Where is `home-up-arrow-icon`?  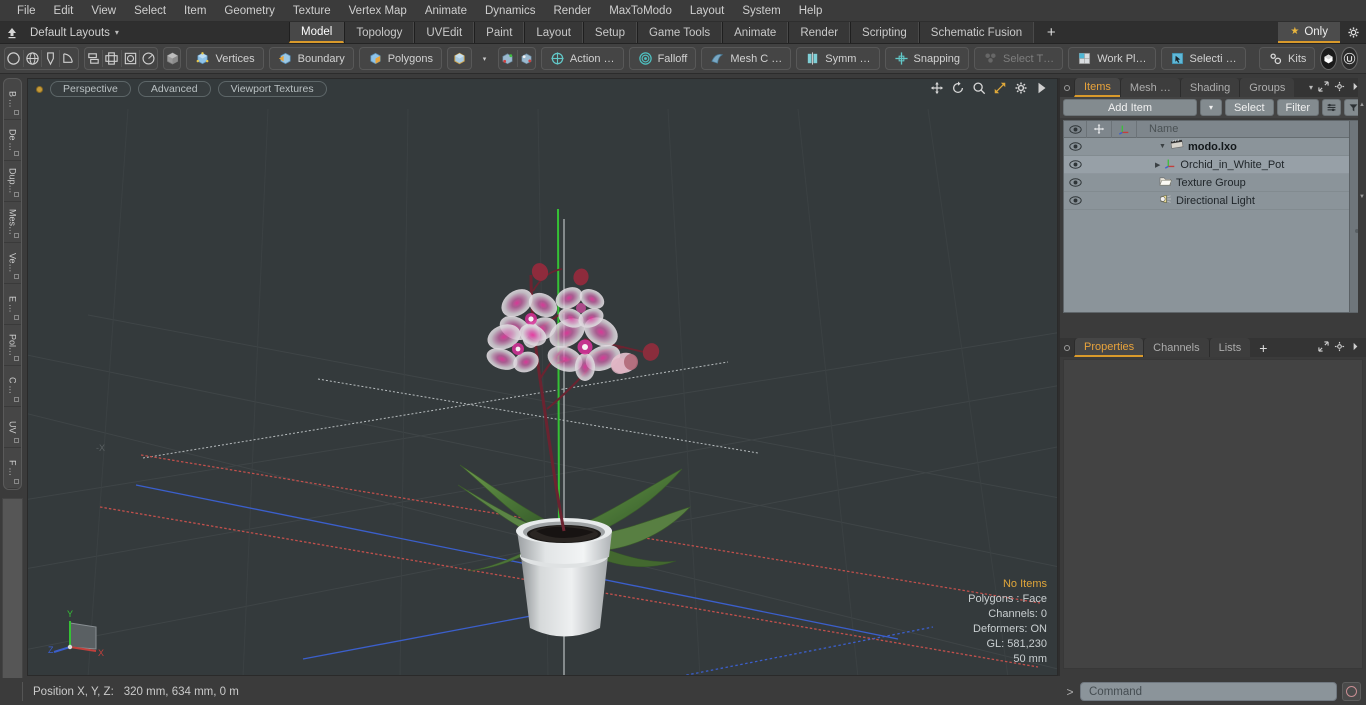 home-up-arrow-icon is located at coordinates (12, 32).